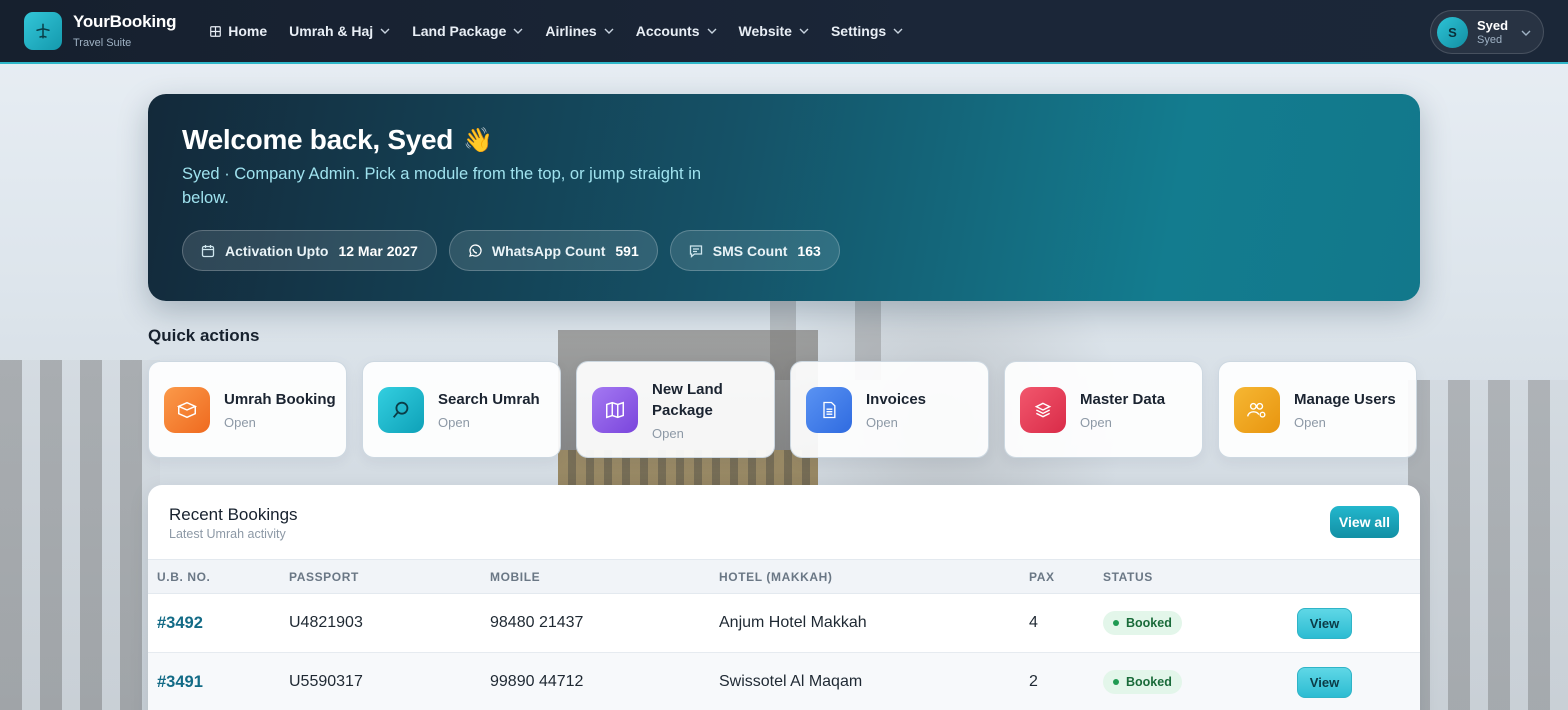 The height and width of the screenshot is (710, 1568). I want to click on nav-home: Home, so click(238, 31).